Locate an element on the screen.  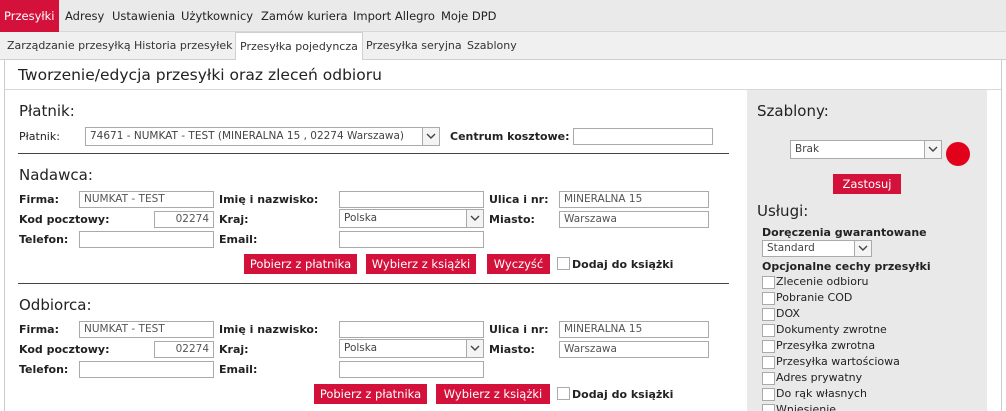
tab-szablony: Szablony is located at coordinates (492, 46).